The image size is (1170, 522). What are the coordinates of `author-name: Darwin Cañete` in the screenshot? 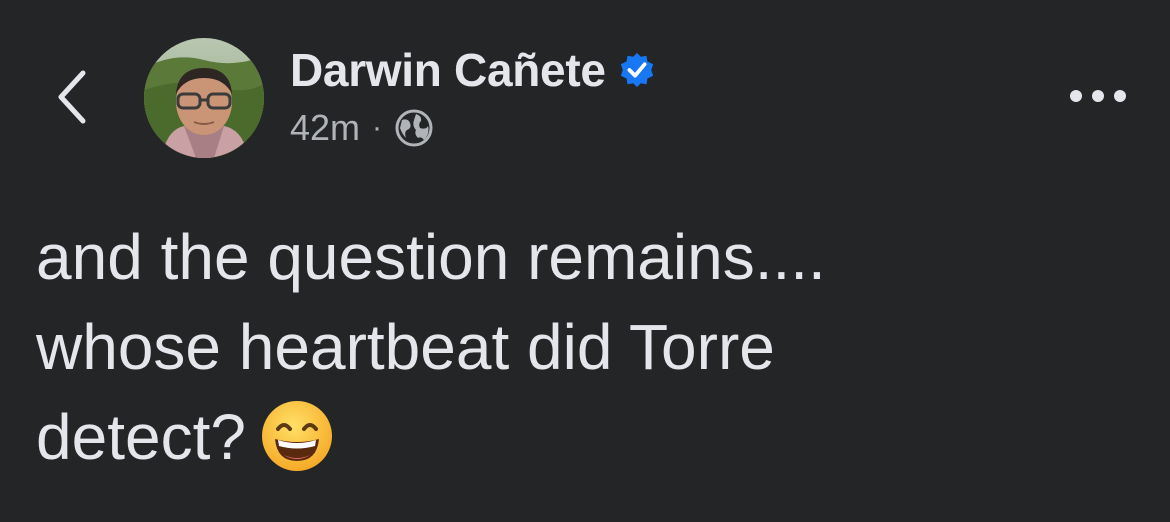 It's located at (473, 70).